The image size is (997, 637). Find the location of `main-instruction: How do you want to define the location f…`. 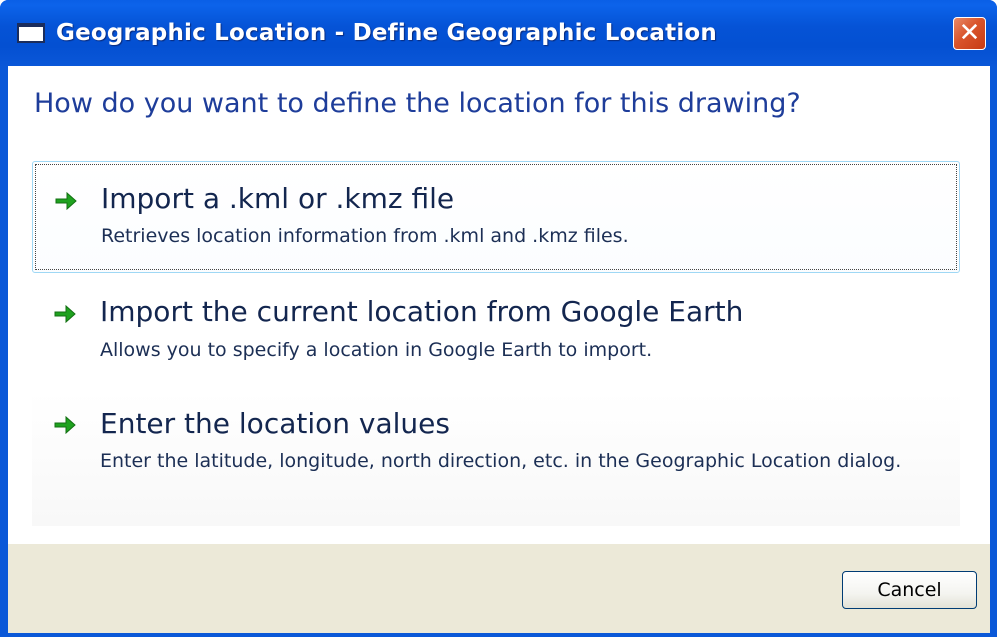

main-instruction: How do you want to define the location f… is located at coordinates (417, 103).